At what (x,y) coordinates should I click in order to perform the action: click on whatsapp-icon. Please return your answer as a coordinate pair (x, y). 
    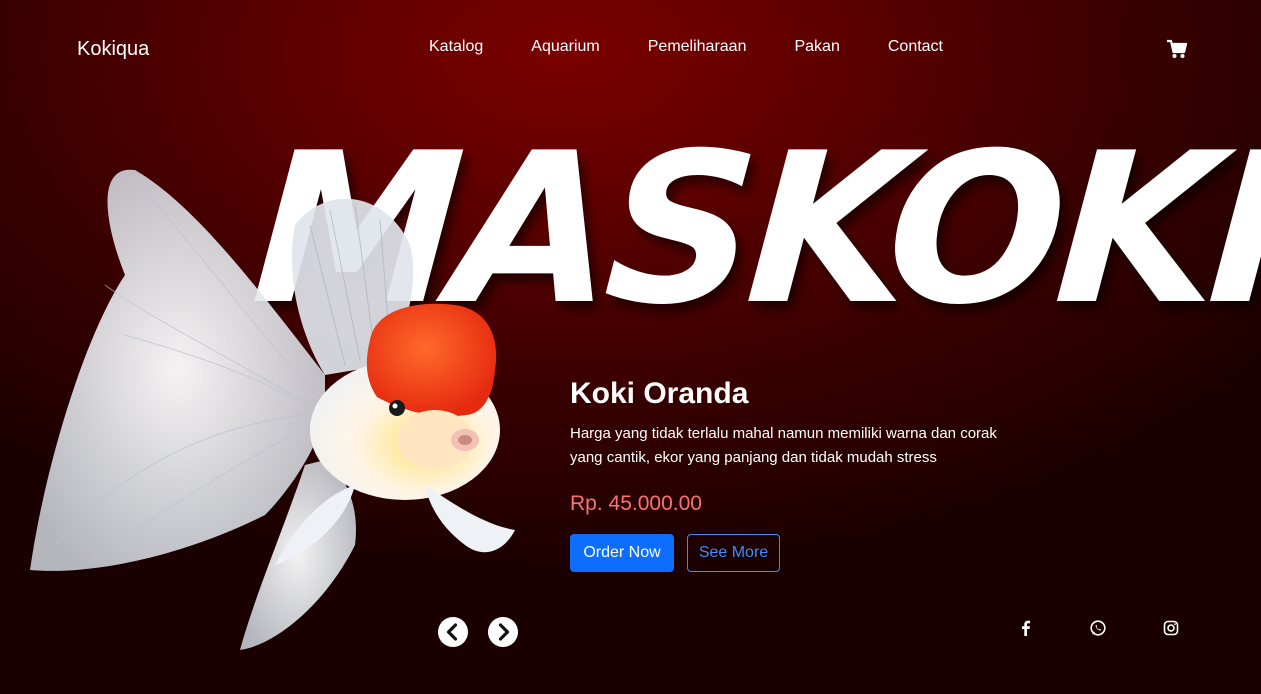
    Looking at the image, I should click on (1098, 628).